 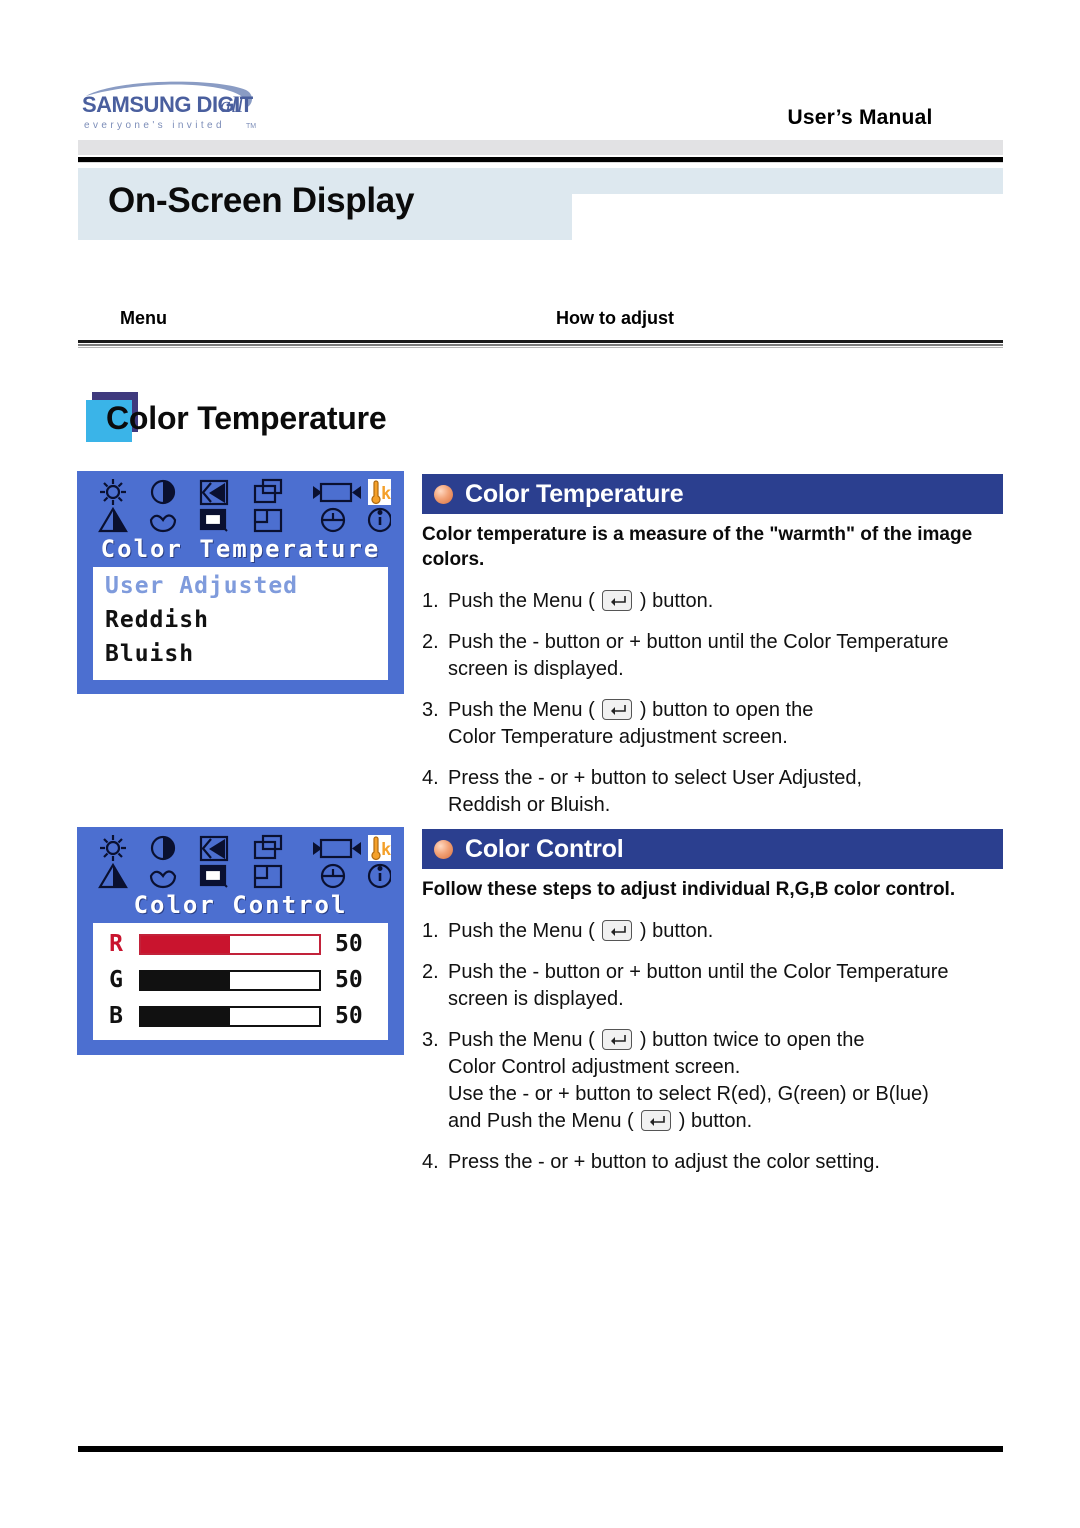 I want to click on block-heading-text: Color Control, so click(x=544, y=848).